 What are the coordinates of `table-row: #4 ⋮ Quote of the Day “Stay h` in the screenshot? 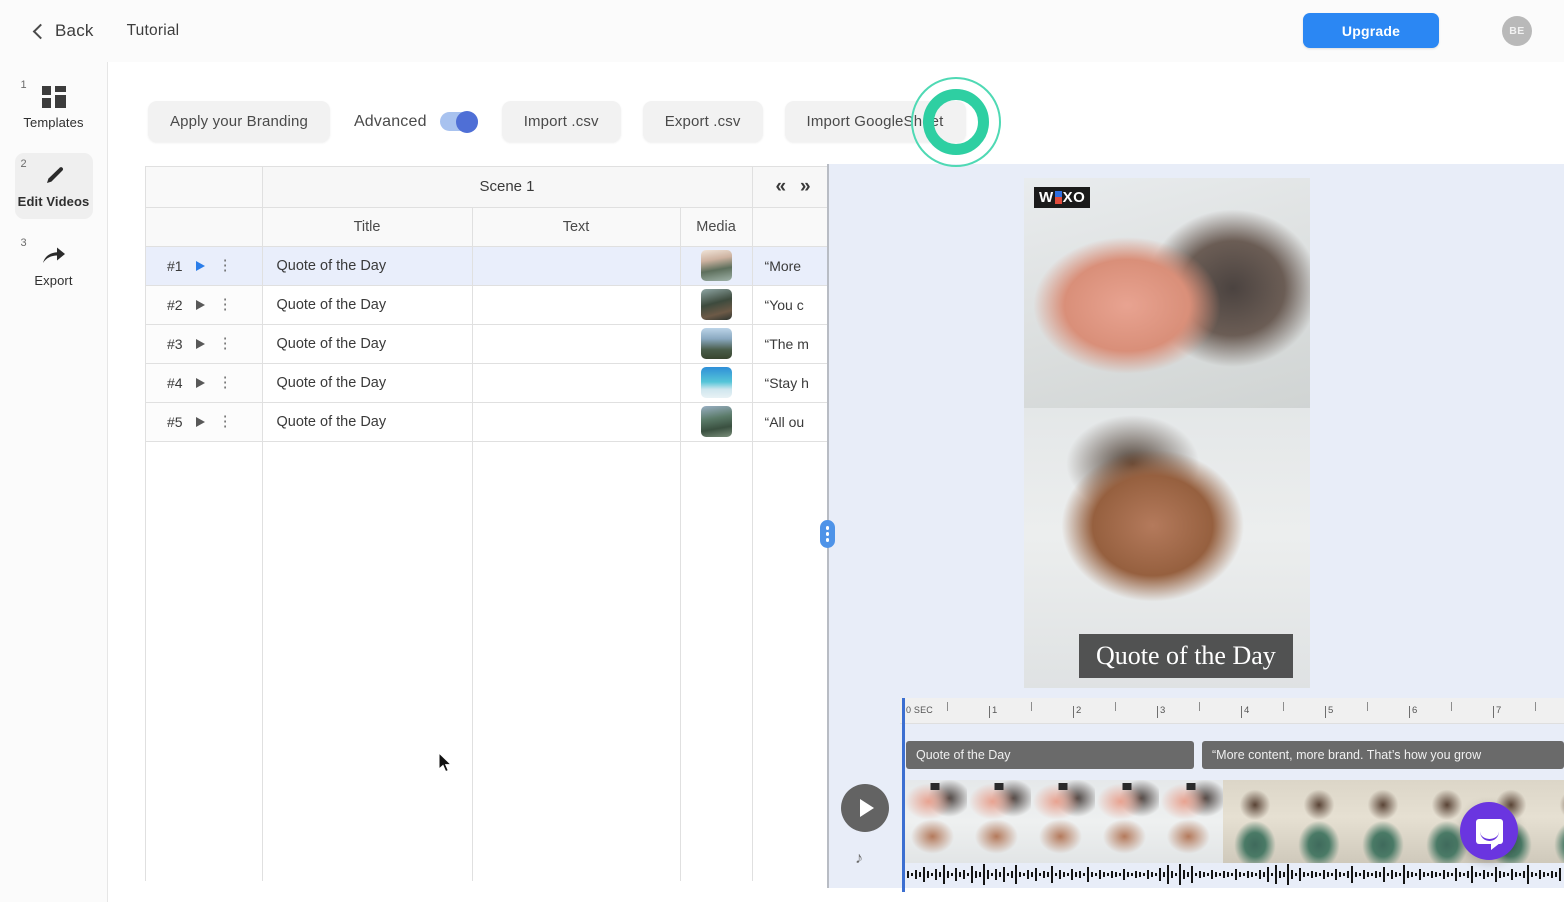 It's located at (489, 383).